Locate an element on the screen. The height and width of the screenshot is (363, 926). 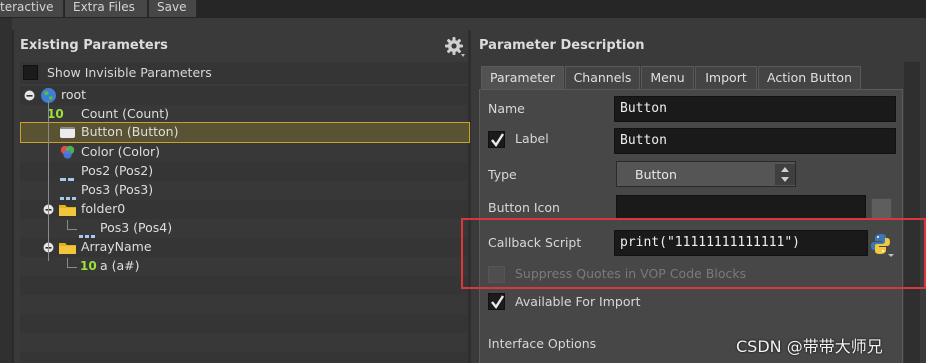
tree-label: a (a#) is located at coordinates (120, 265).